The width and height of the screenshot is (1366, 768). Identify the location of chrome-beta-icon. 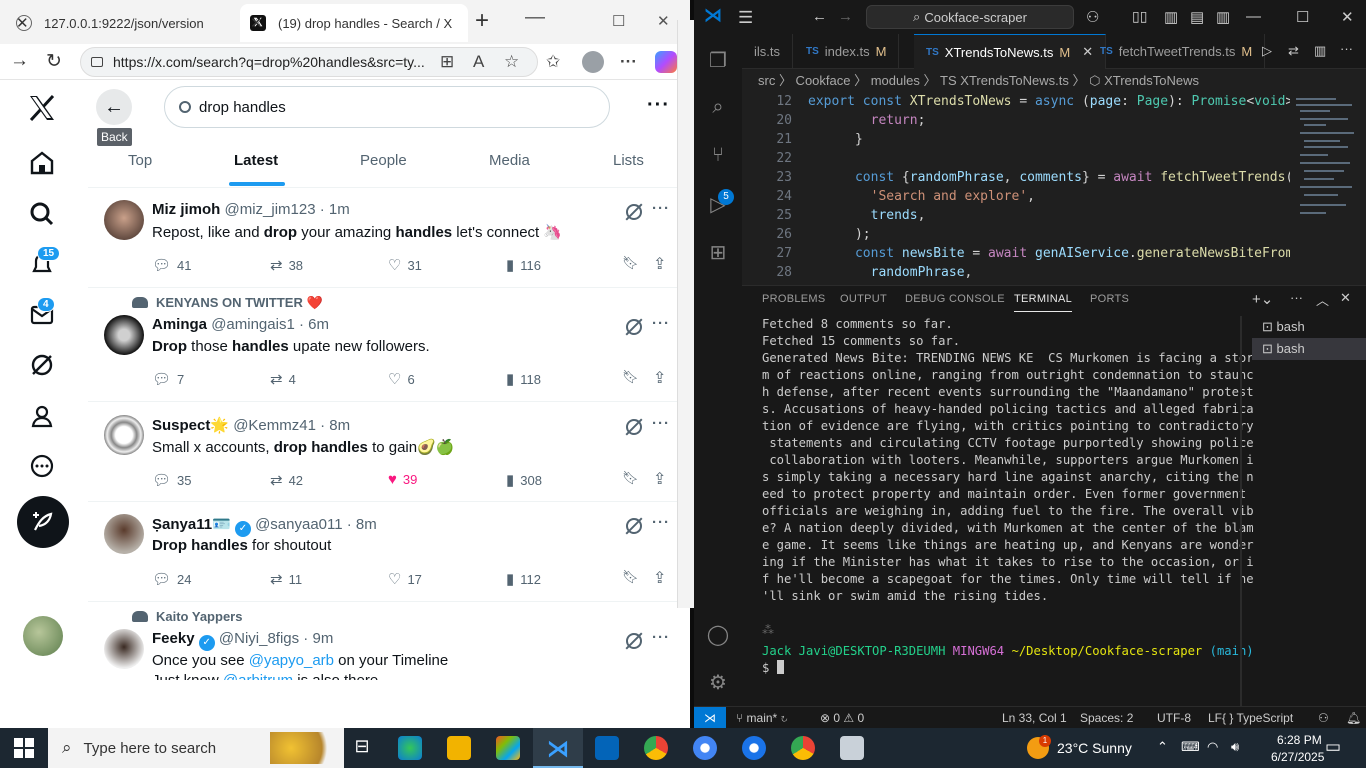
(803, 748).